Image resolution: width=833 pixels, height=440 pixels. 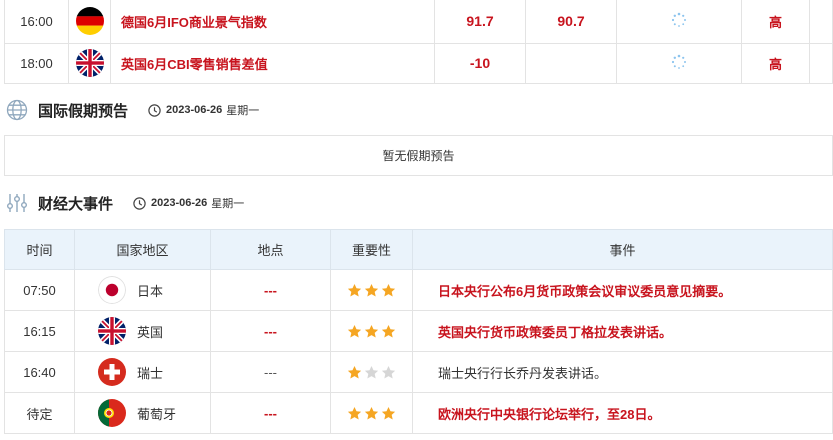 I want to click on event-country: 英国, so click(x=150, y=332).